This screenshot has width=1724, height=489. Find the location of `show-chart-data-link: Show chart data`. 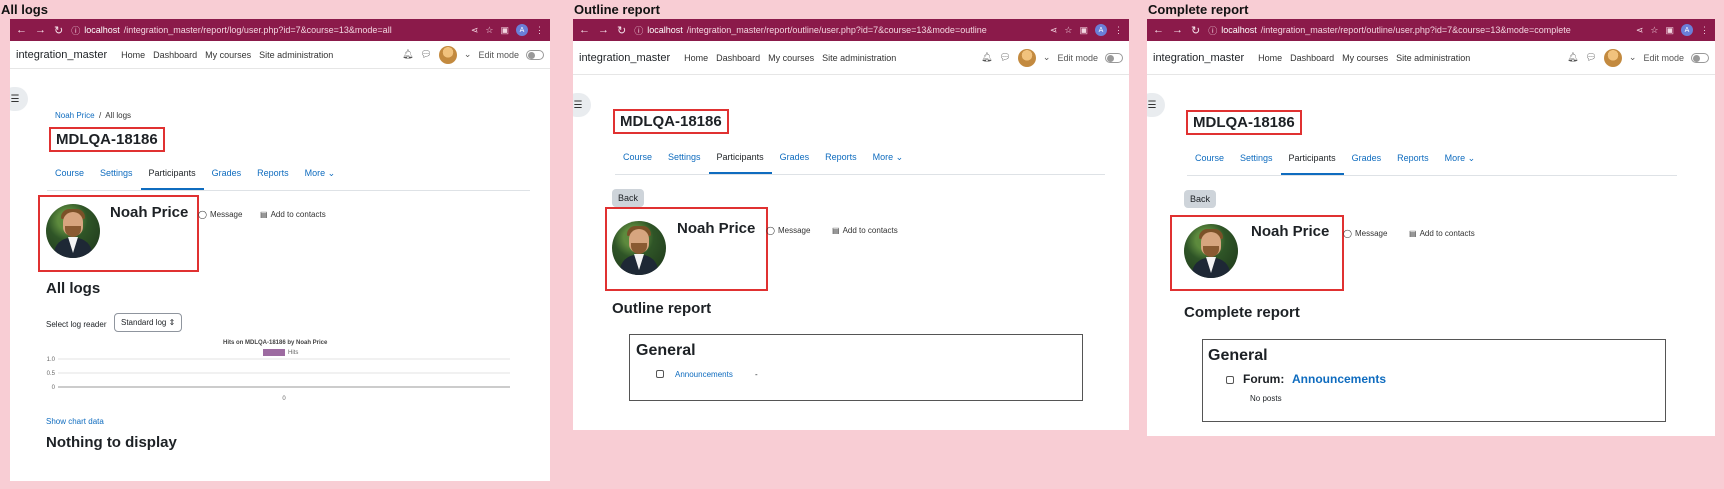

show-chart-data-link: Show chart data is located at coordinates (75, 421).